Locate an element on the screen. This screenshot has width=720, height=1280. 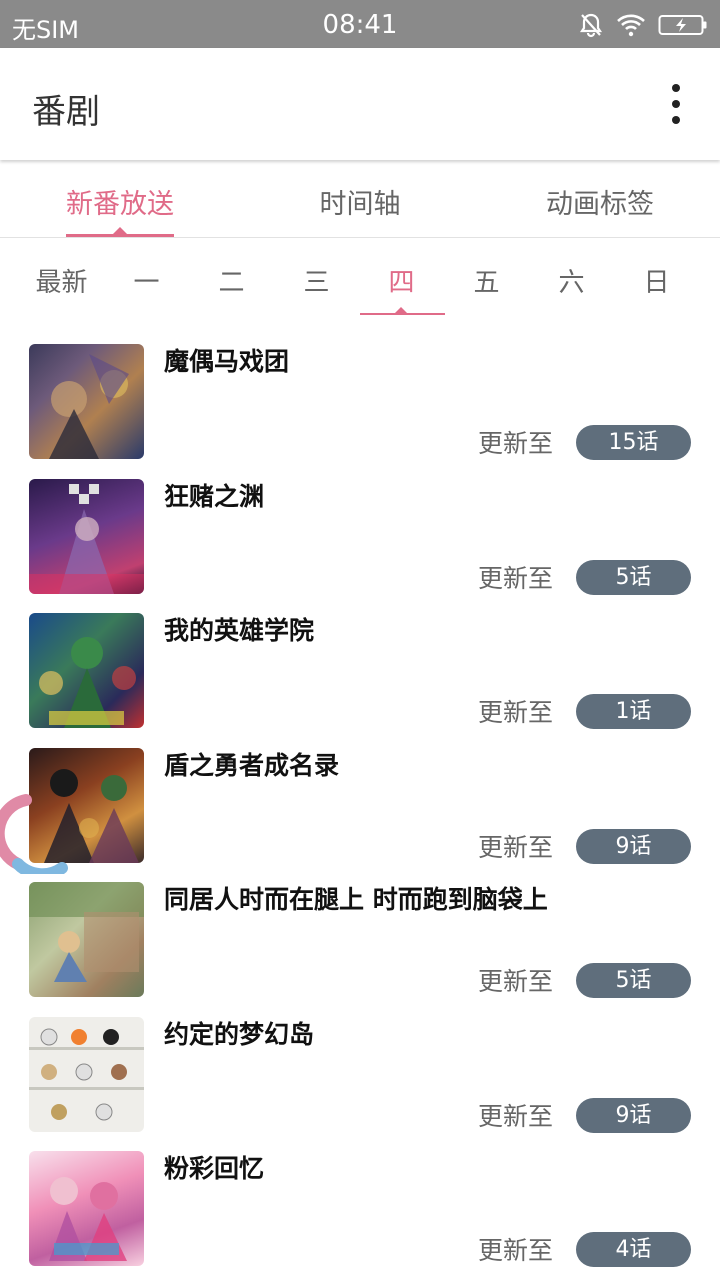
list-item: 粉彩回忆 更新至 4话 is located at coordinates (360, 1208).